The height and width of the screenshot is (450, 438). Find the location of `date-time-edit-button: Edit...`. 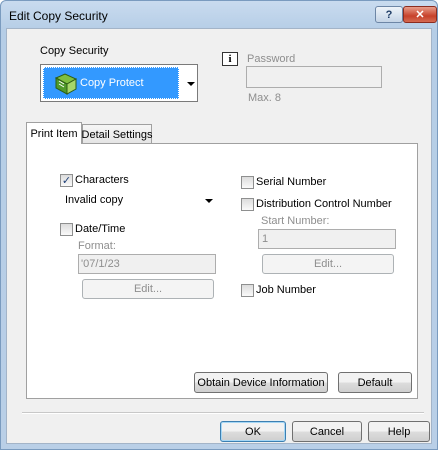

date-time-edit-button: Edit... is located at coordinates (148, 289).